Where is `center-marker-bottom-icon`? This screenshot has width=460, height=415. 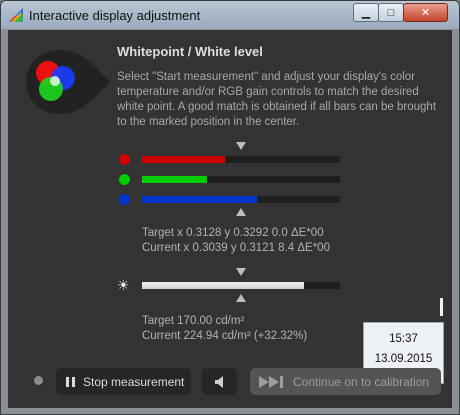
center-marker-bottom-icon is located at coordinates (241, 212).